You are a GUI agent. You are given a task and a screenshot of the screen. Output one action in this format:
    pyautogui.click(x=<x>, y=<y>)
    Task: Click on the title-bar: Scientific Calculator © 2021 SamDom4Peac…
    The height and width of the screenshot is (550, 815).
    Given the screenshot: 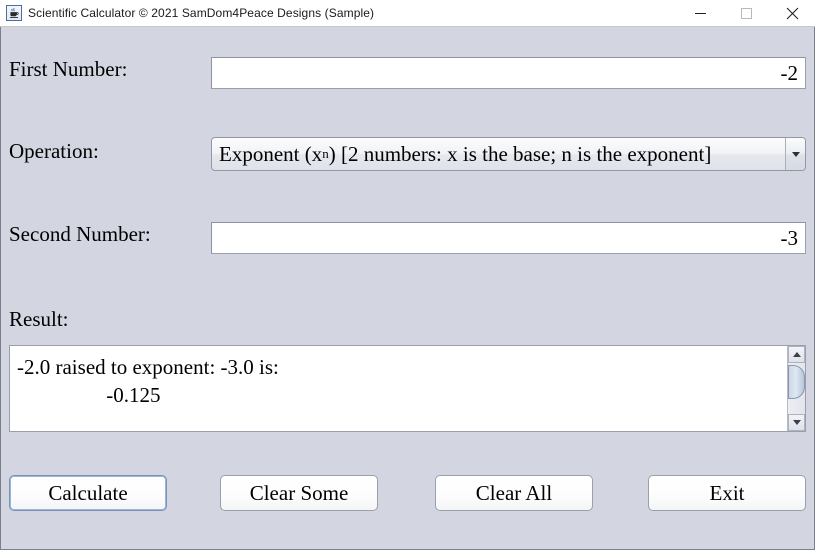 What is the action you would take?
    pyautogui.click(x=407, y=13)
    